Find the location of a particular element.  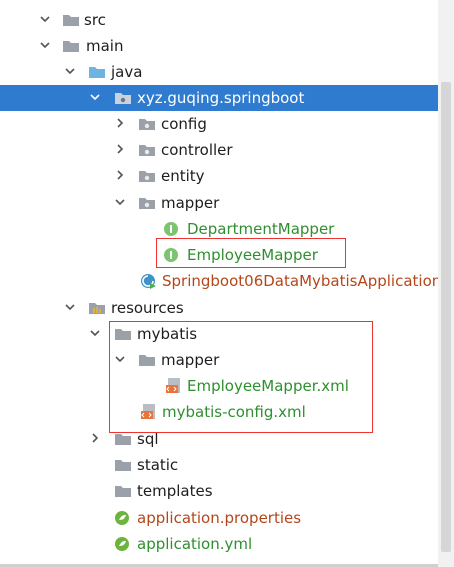

tree-label: static is located at coordinates (158, 465).